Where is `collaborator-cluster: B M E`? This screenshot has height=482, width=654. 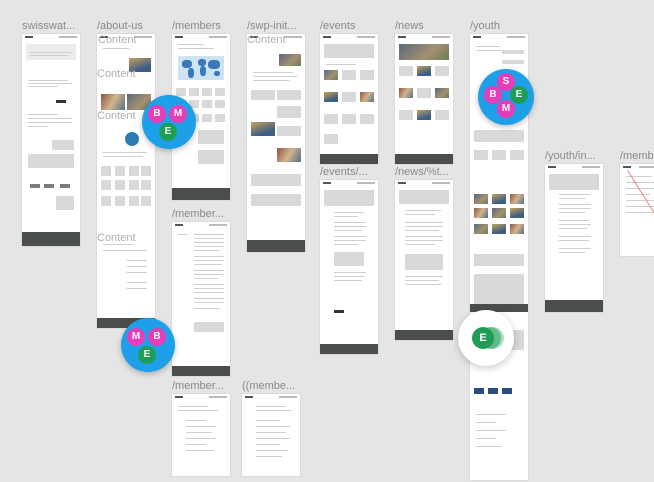 collaborator-cluster: B M E is located at coordinates (169, 122).